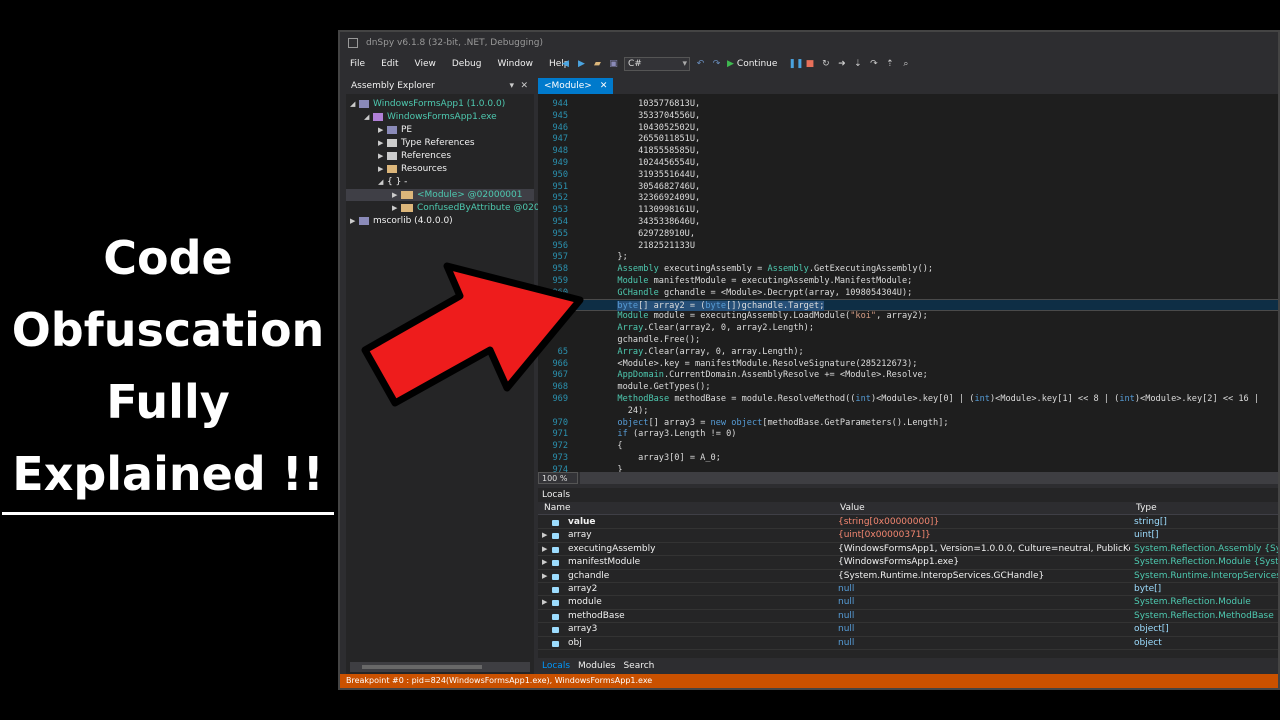 The height and width of the screenshot is (720, 1280). What do you see at coordinates (557, 508) in the screenshot?
I see `column-name: Name` at bounding box center [557, 508].